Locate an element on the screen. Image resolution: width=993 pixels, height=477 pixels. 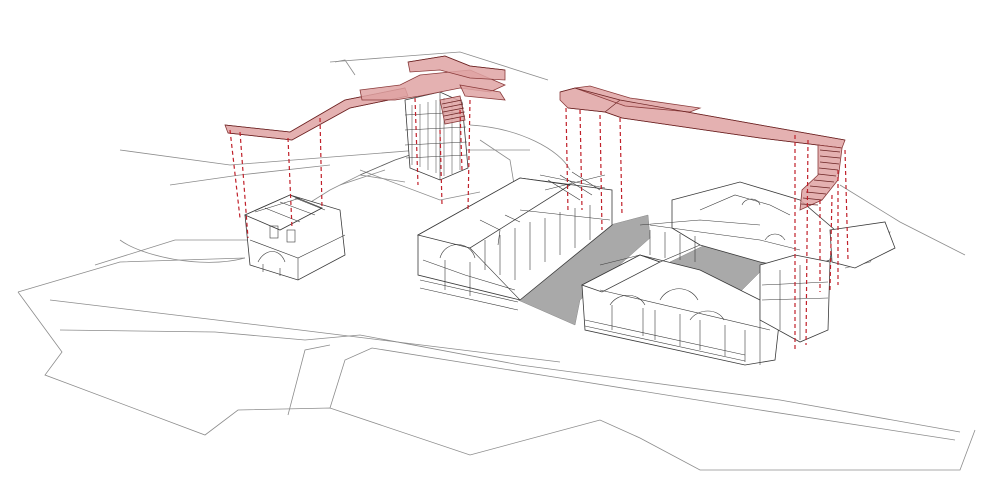
tower-stair is located at coordinates (452, 110).